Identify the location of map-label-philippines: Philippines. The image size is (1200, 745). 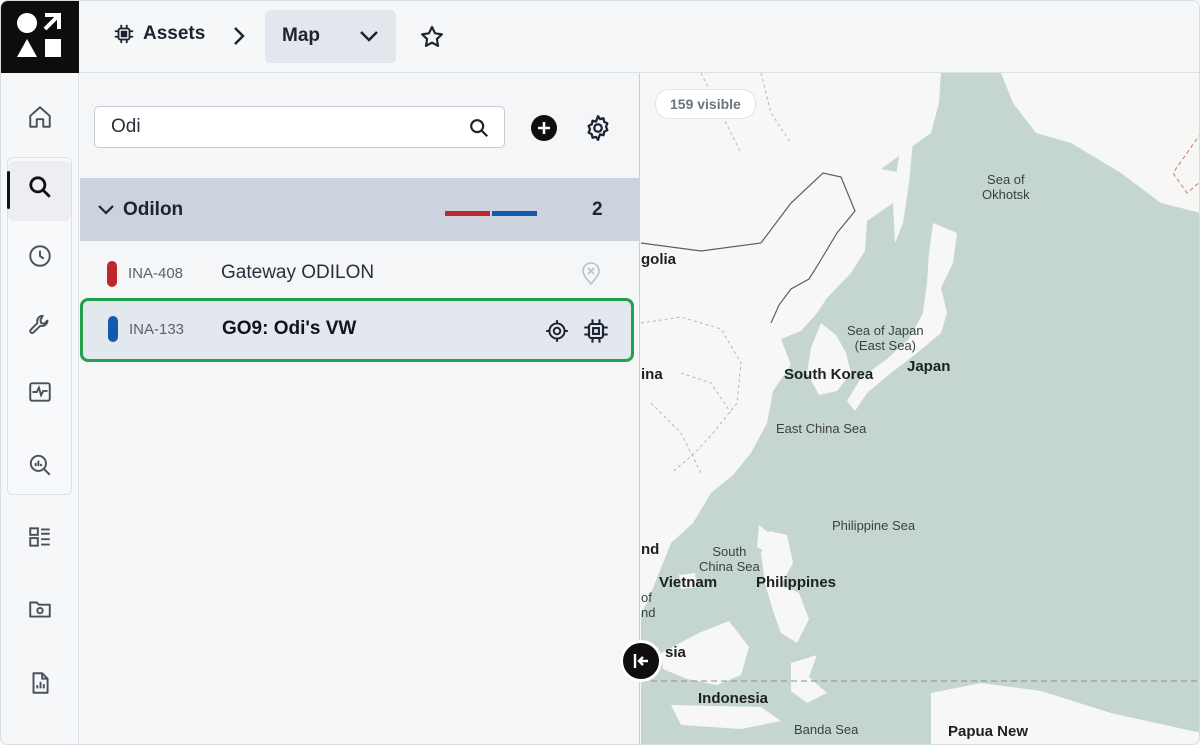
(796, 582).